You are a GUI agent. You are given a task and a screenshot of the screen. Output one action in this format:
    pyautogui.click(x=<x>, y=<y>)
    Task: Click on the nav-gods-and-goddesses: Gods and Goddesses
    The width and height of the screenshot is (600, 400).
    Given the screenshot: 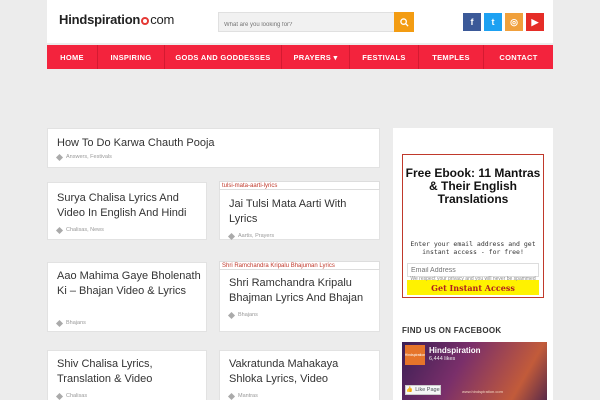 What is the action you would take?
    pyautogui.click(x=223, y=57)
    